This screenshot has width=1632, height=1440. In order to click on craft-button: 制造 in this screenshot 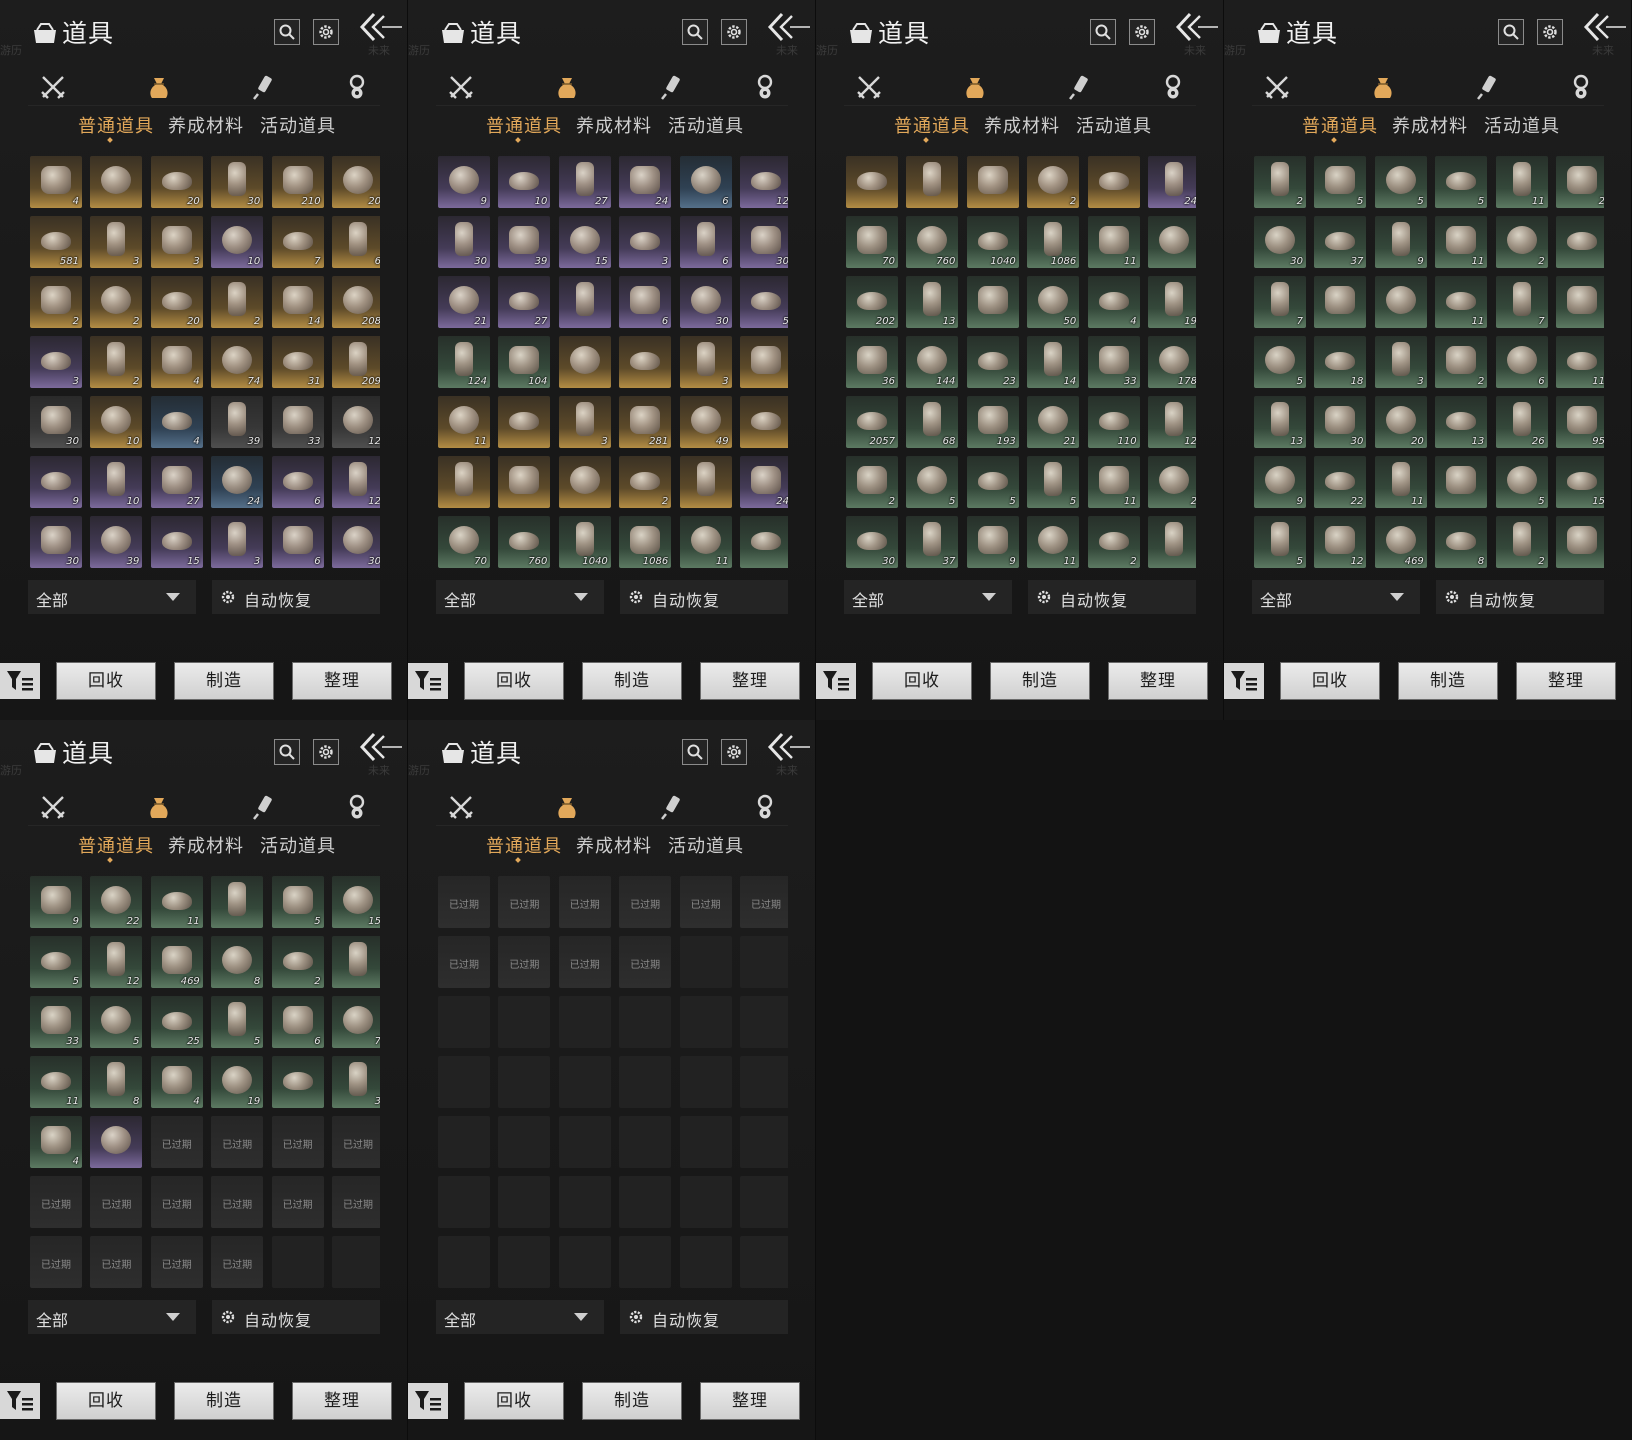, I will do `click(632, 681)`.